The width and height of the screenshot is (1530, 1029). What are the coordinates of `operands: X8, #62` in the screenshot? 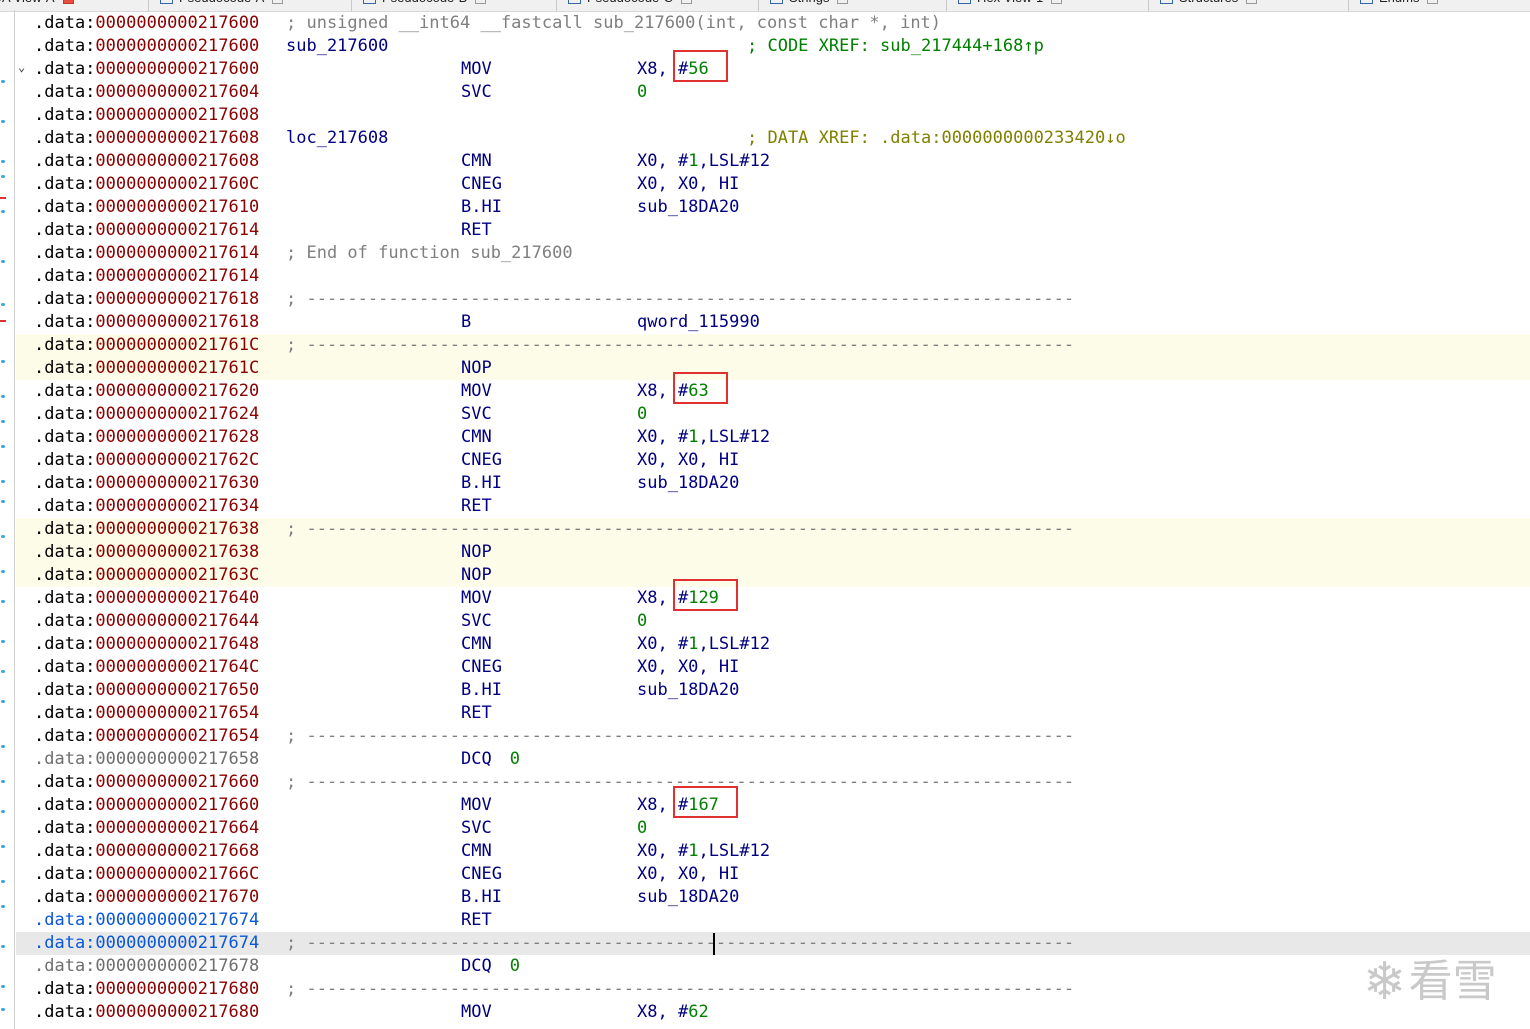 It's located at (673, 1012).